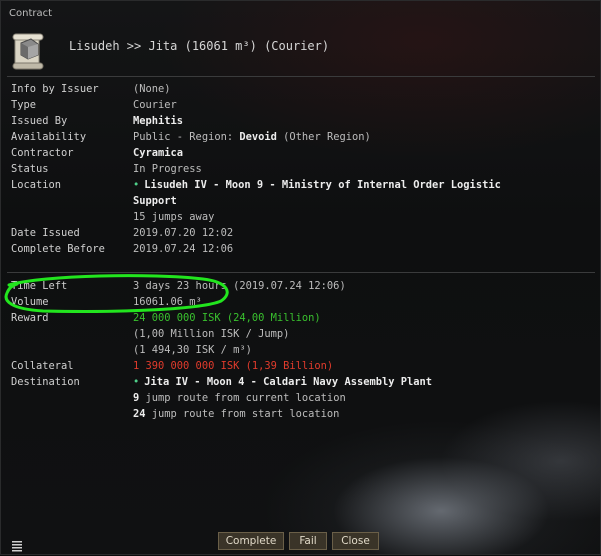  What do you see at coordinates (36, 185) in the screenshot?
I see `location-label: Location` at bounding box center [36, 185].